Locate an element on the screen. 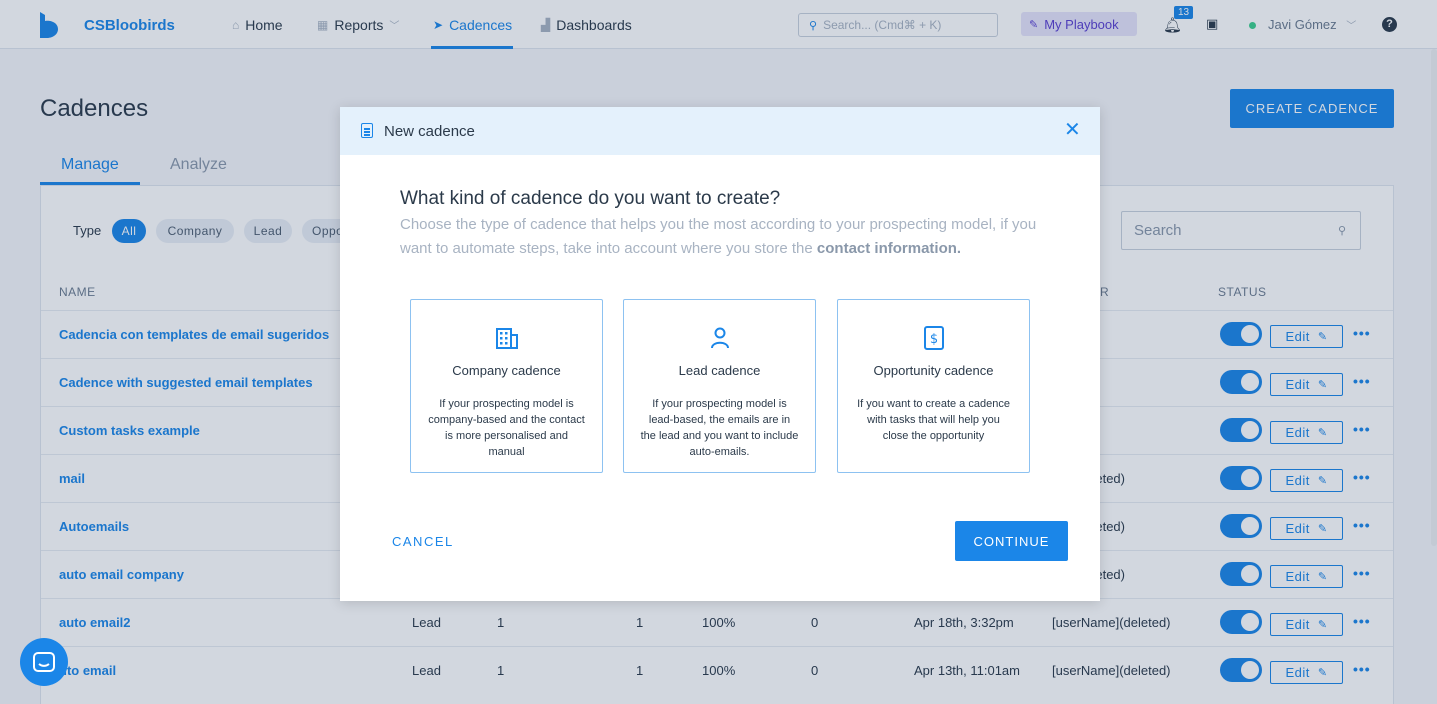  dollar-doc-icon: $ is located at coordinates (933, 338).